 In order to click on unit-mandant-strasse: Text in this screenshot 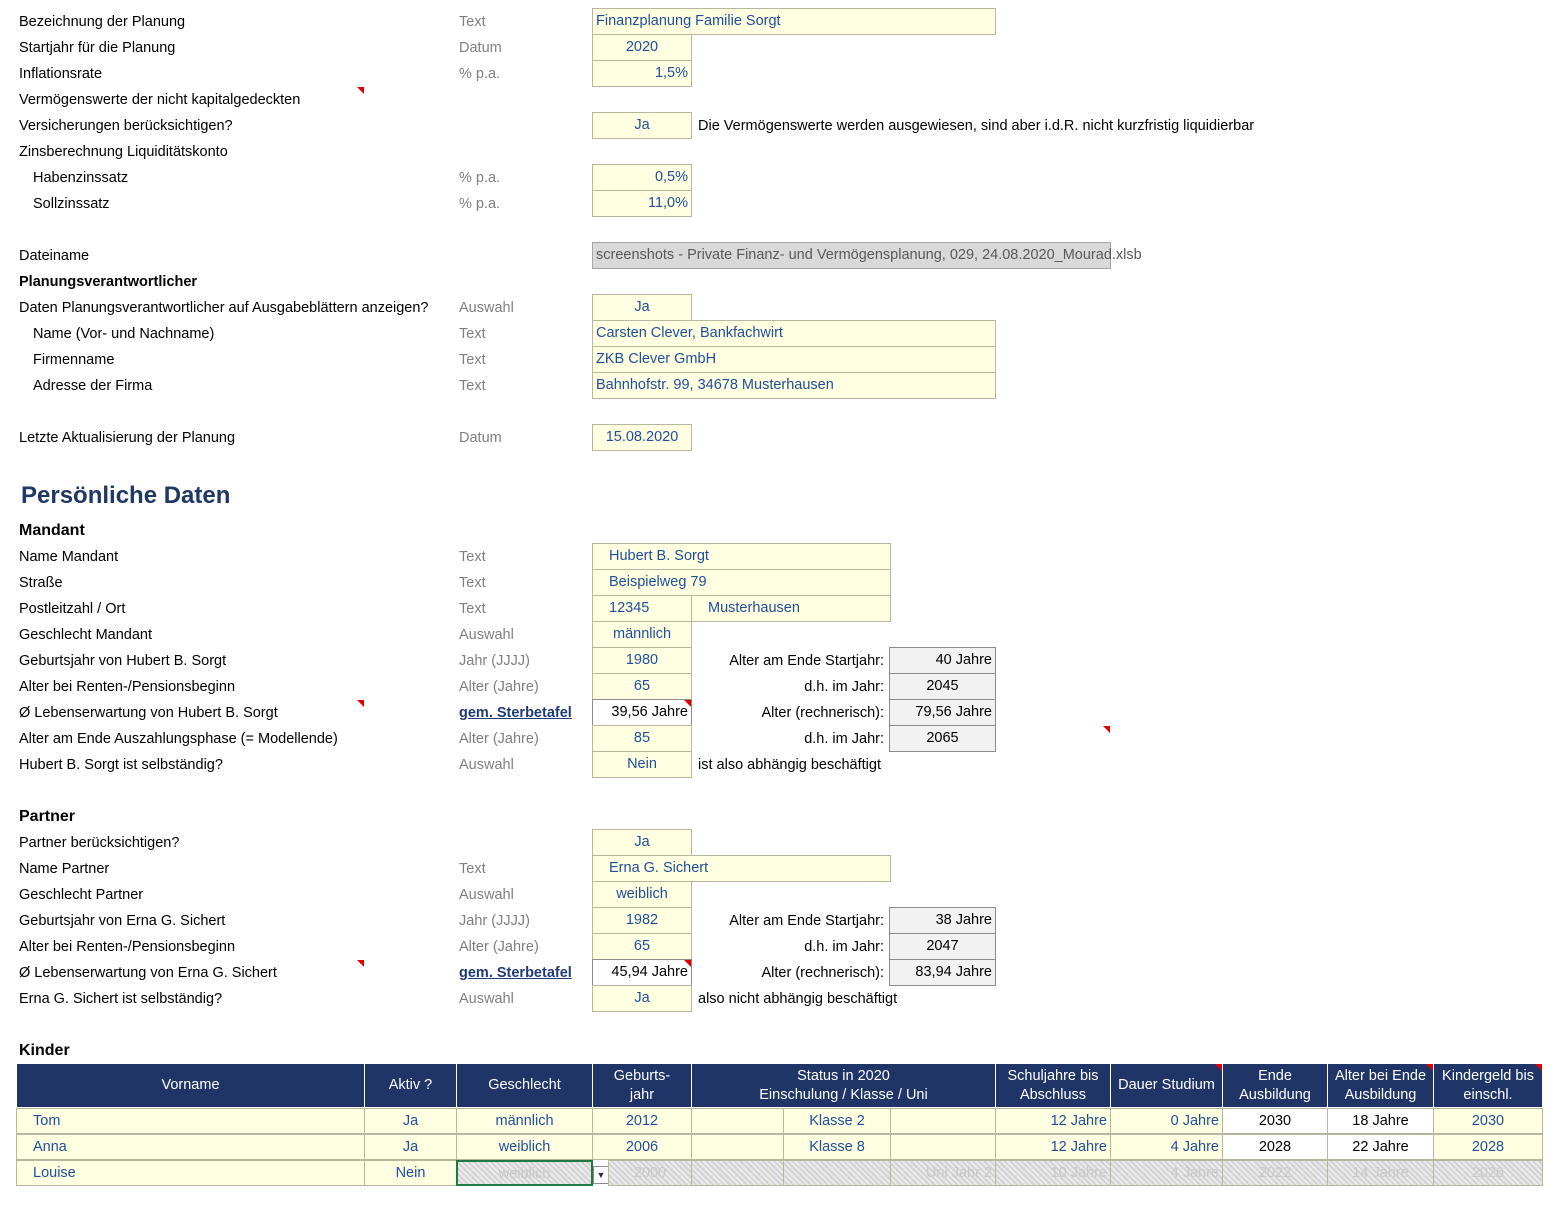, I will do `click(472, 583)`.